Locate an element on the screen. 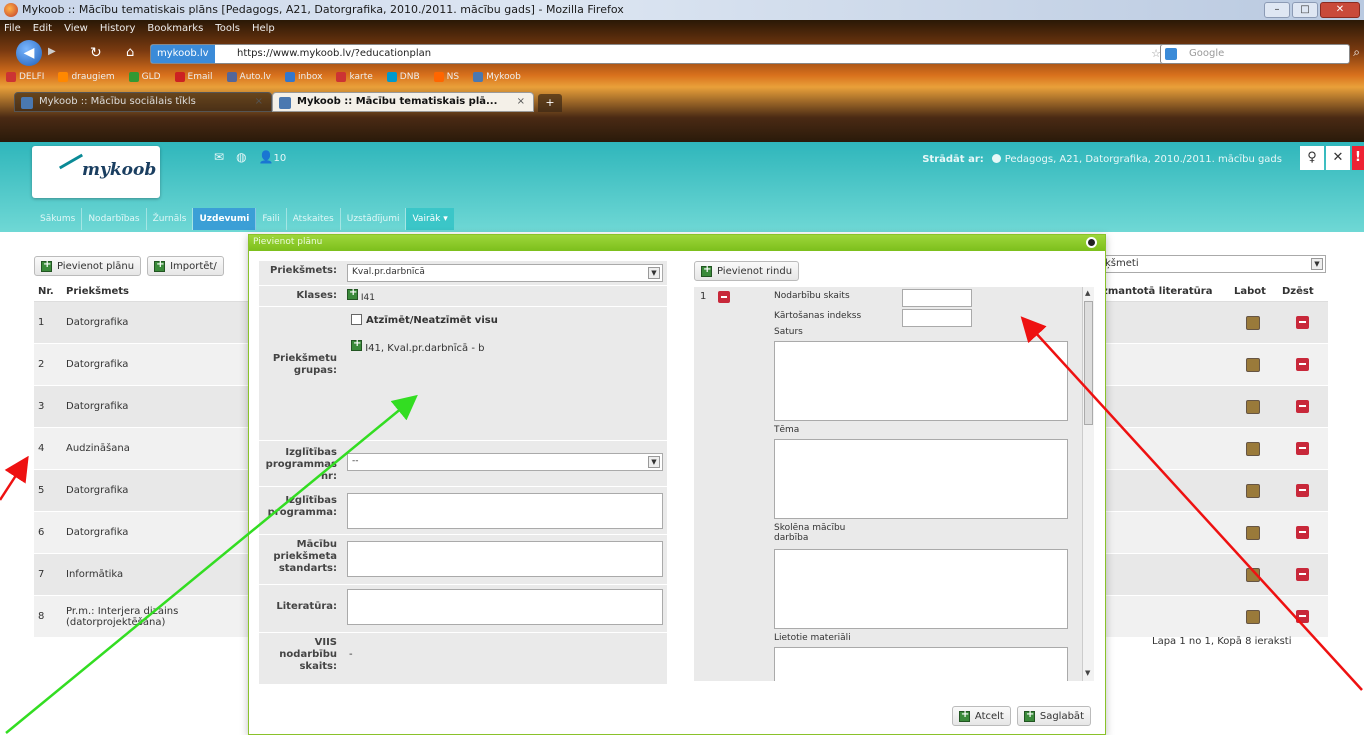 The height and width of the screenshot is (735, 1364). site-identity-badge: mykoob.lv is located at coordinates (183, 54).